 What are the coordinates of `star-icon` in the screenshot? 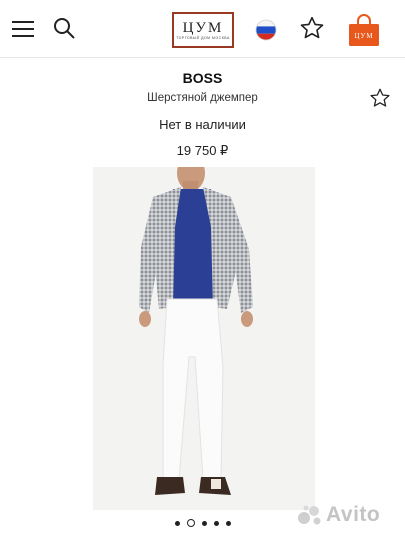 It's located at (312, 28).